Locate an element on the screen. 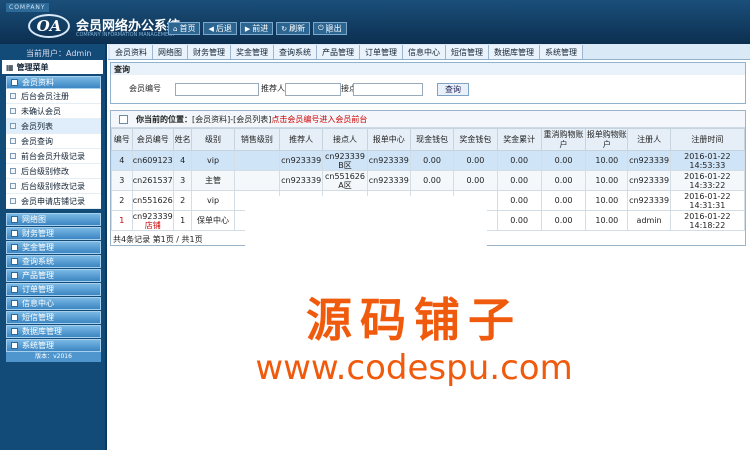 The height and width of the screenshot is (450, 750). column-header: 重消购物账户 is located at coordinates (563, 139).